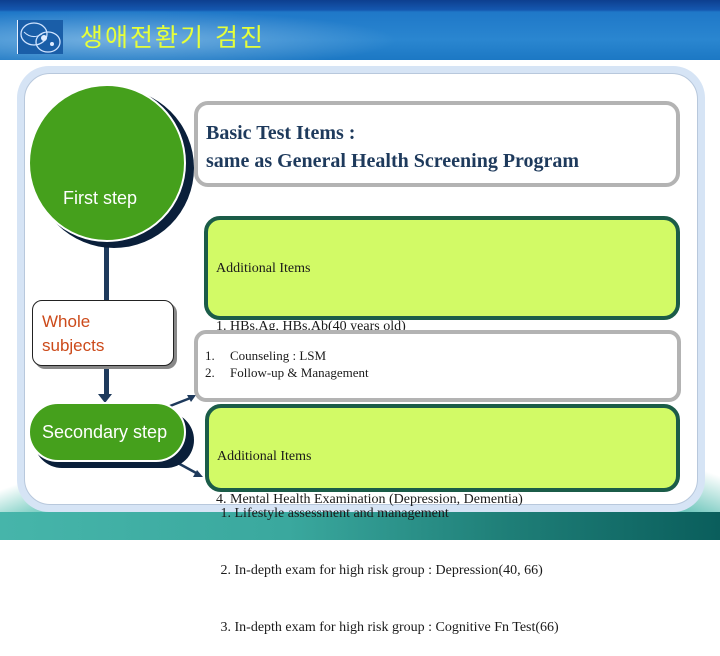  I want to click on list-item: 1. Counseling : LSM, so click(287, 355).